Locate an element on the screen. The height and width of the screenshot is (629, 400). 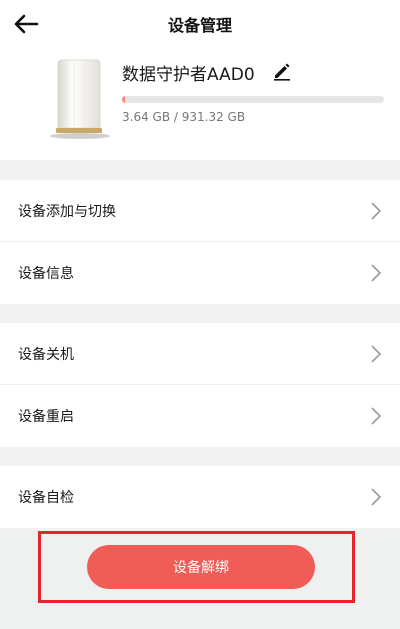
edit-name-button is located at coordinates (282, 71).